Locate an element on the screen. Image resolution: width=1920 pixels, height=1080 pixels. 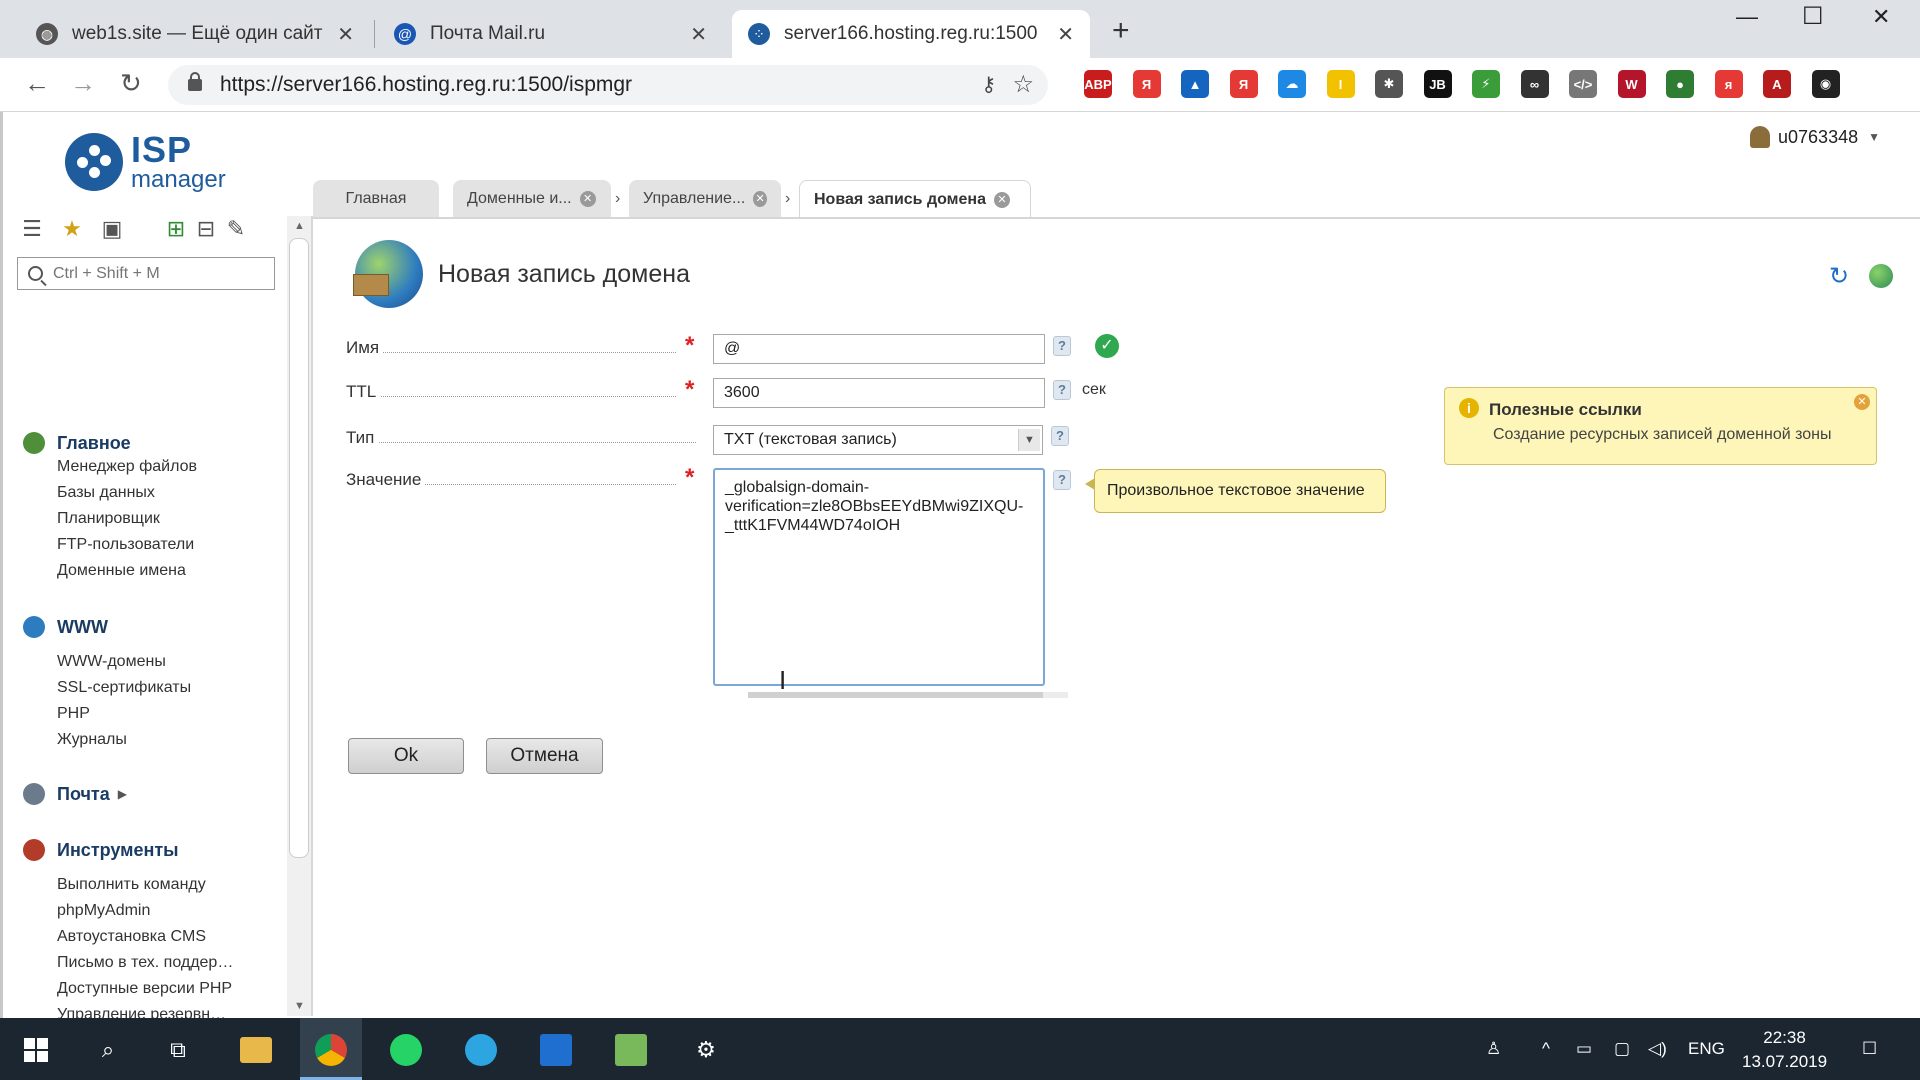
briefcase-icon: ▣ is located at coordinates (112, 229).